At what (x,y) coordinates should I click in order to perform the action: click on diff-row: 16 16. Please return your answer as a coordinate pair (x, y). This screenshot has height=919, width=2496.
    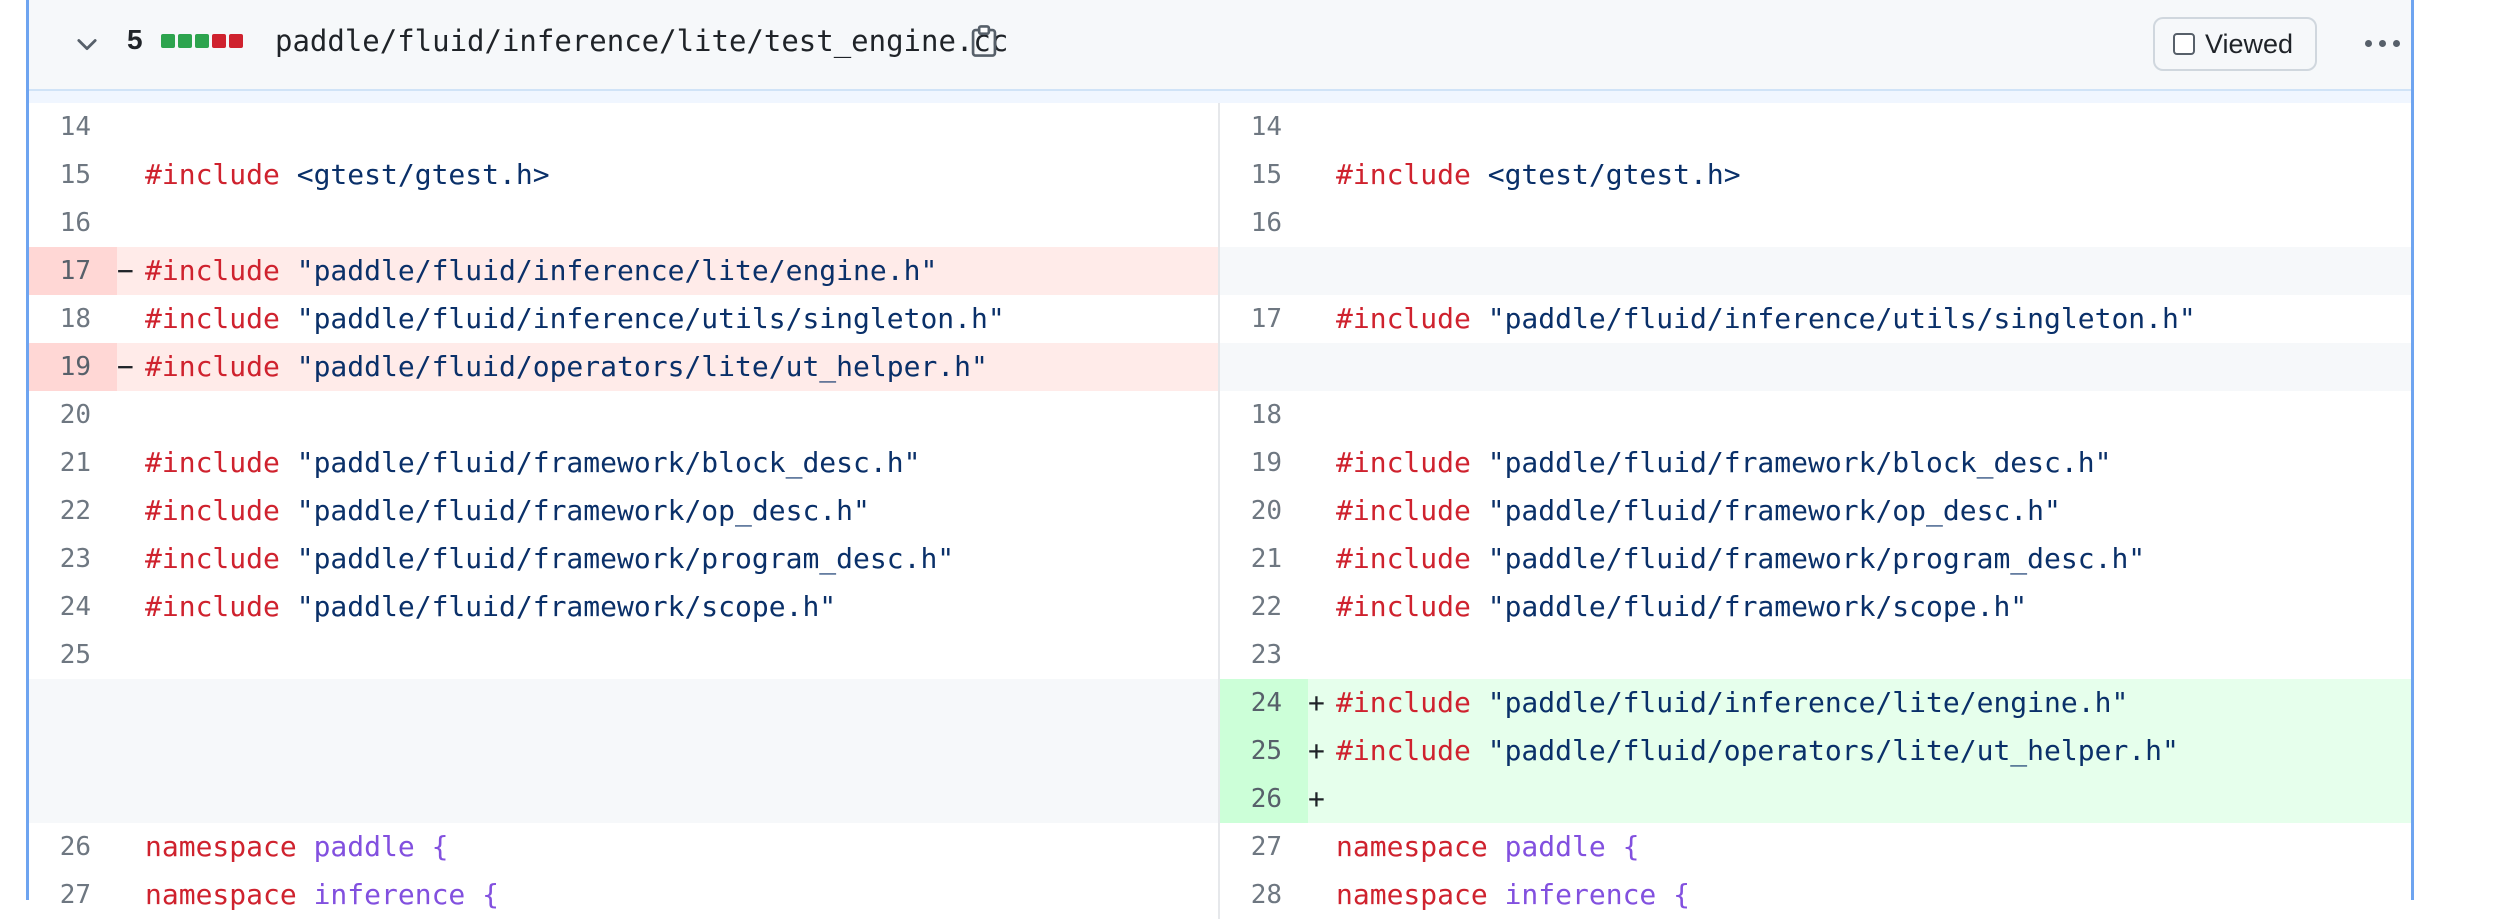
    Looking at the image, I should click on (1220, 223).